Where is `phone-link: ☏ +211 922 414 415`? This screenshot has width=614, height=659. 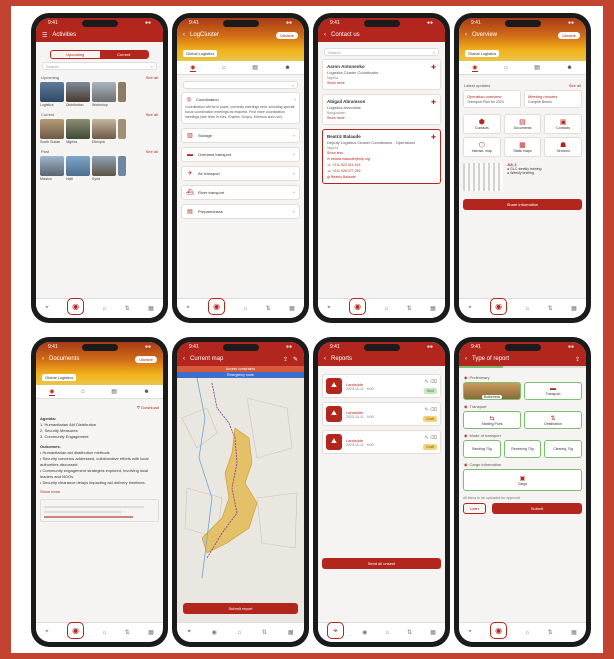
phone-link: ☏ +211 922 414 415 is located at coordinates (381, 165).